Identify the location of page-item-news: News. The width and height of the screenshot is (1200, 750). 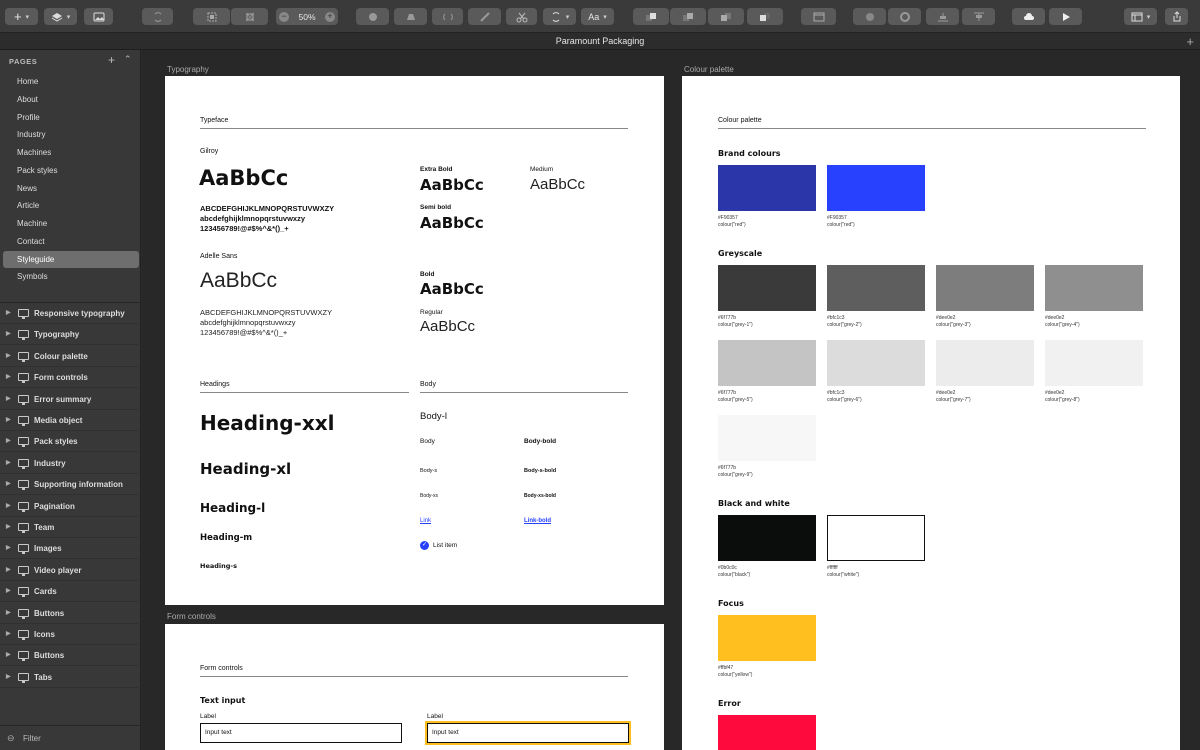
(71, 188).